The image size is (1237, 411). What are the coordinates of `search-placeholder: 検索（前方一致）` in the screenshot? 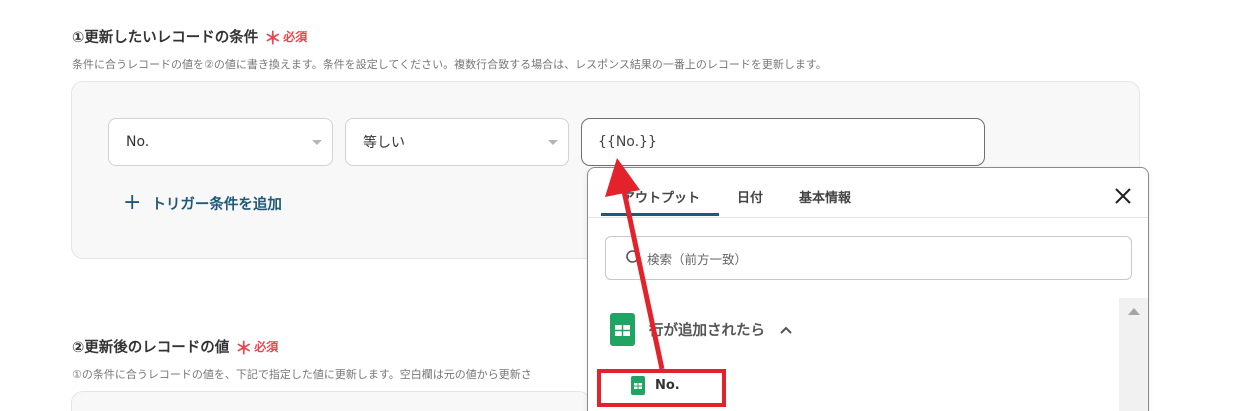 It's located at (697, 259).